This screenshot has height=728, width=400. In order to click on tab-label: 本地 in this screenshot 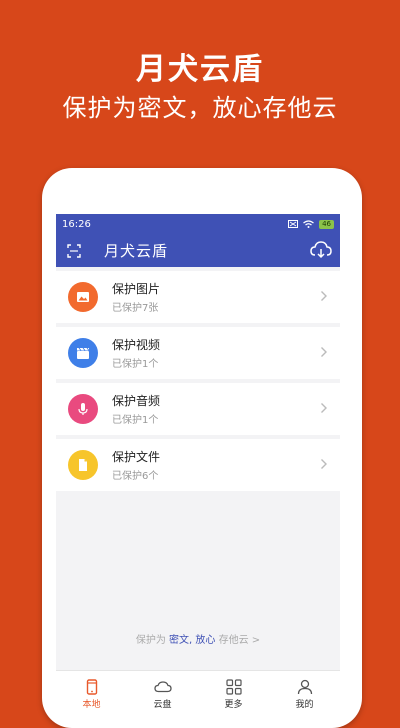, I will do `click(91, 705)`.